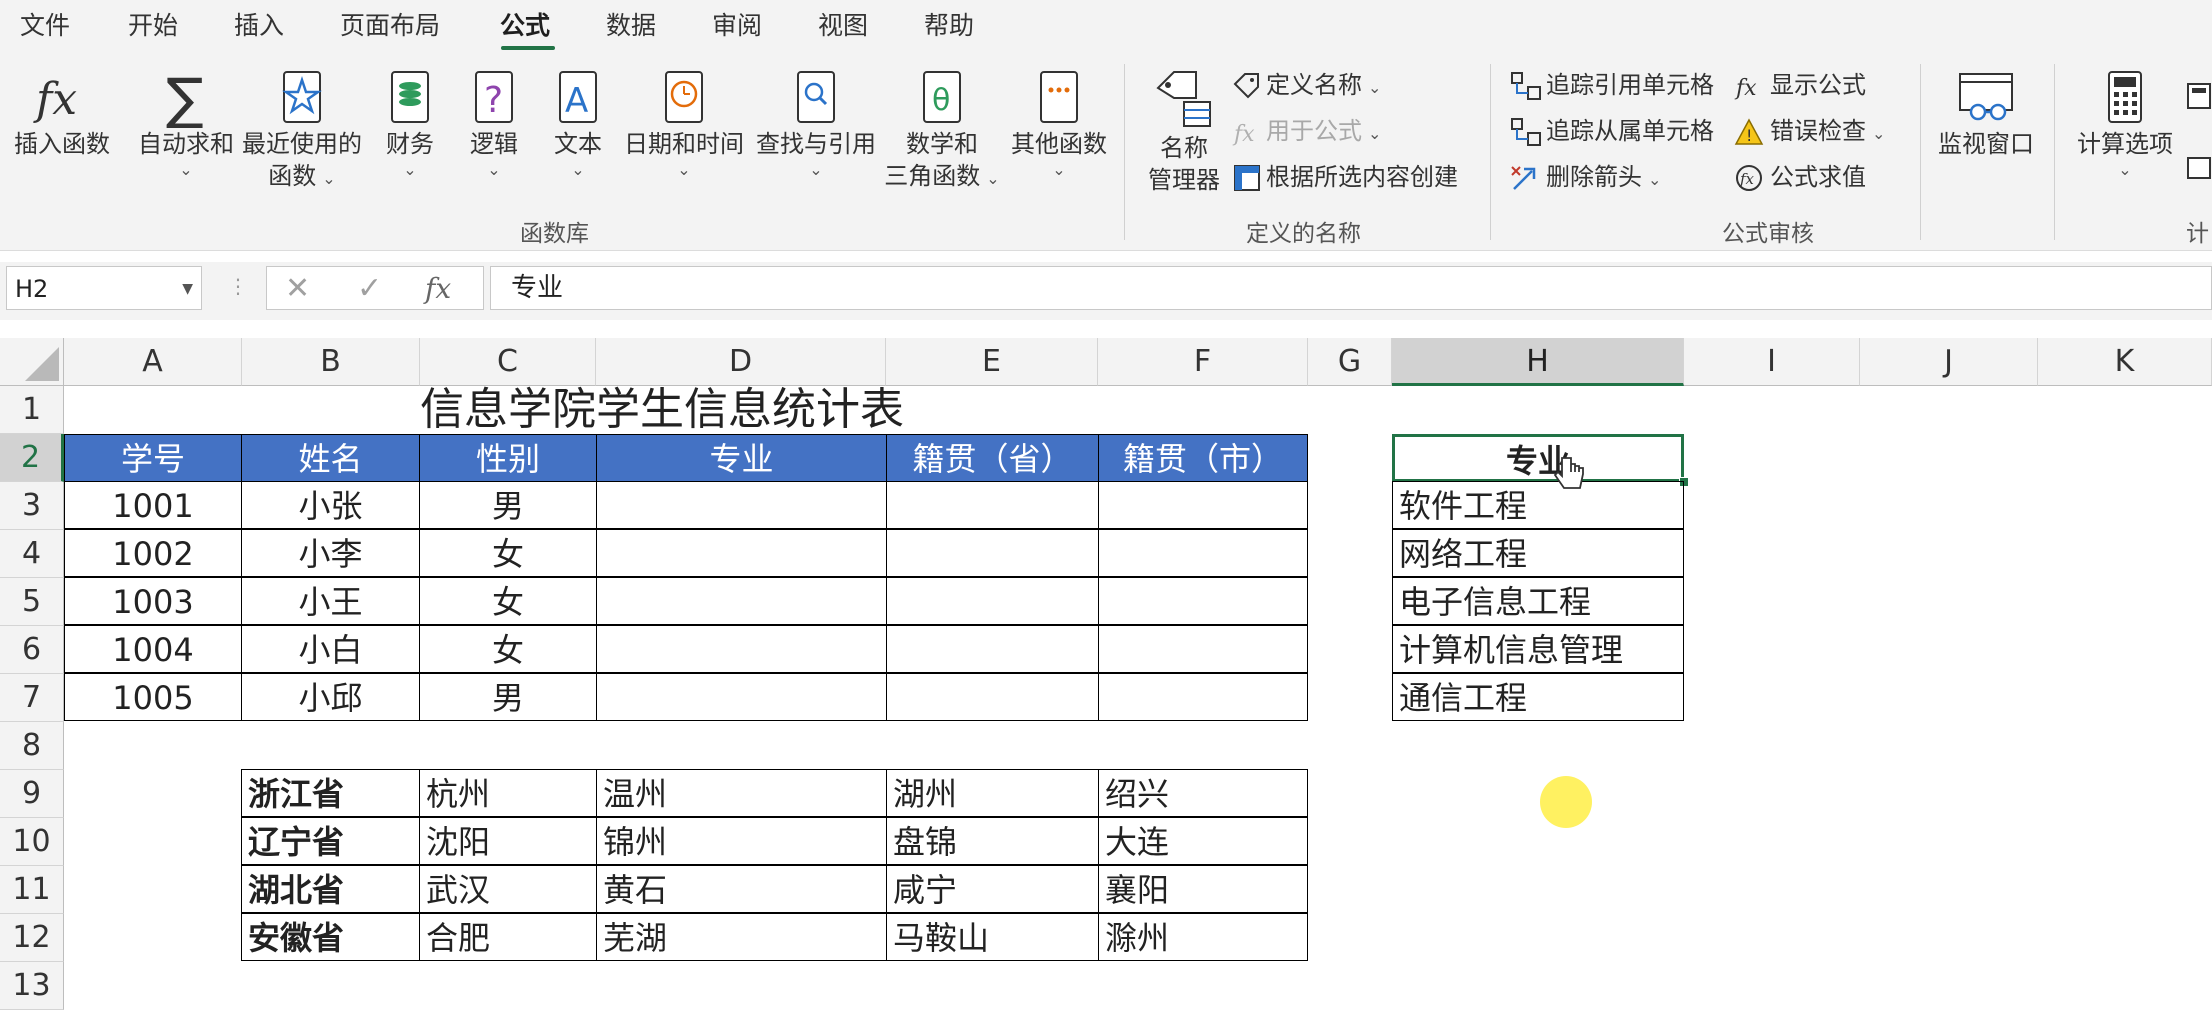  What do you see at coordinates (153, 505) in the screenshot?
I see `student-id-cell: 1001` at bounding box center [153, 505].